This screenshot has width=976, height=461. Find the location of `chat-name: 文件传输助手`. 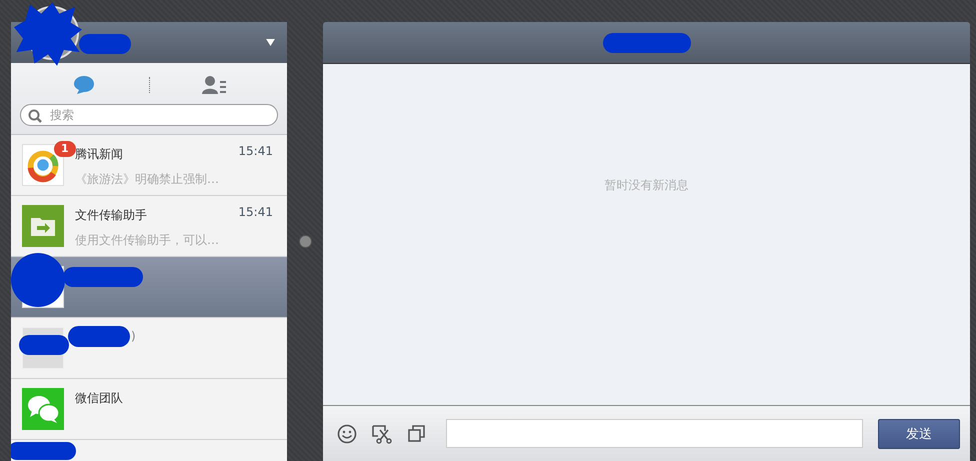

chat-name: 文件传输助手 is located at coordinates (111, 215).